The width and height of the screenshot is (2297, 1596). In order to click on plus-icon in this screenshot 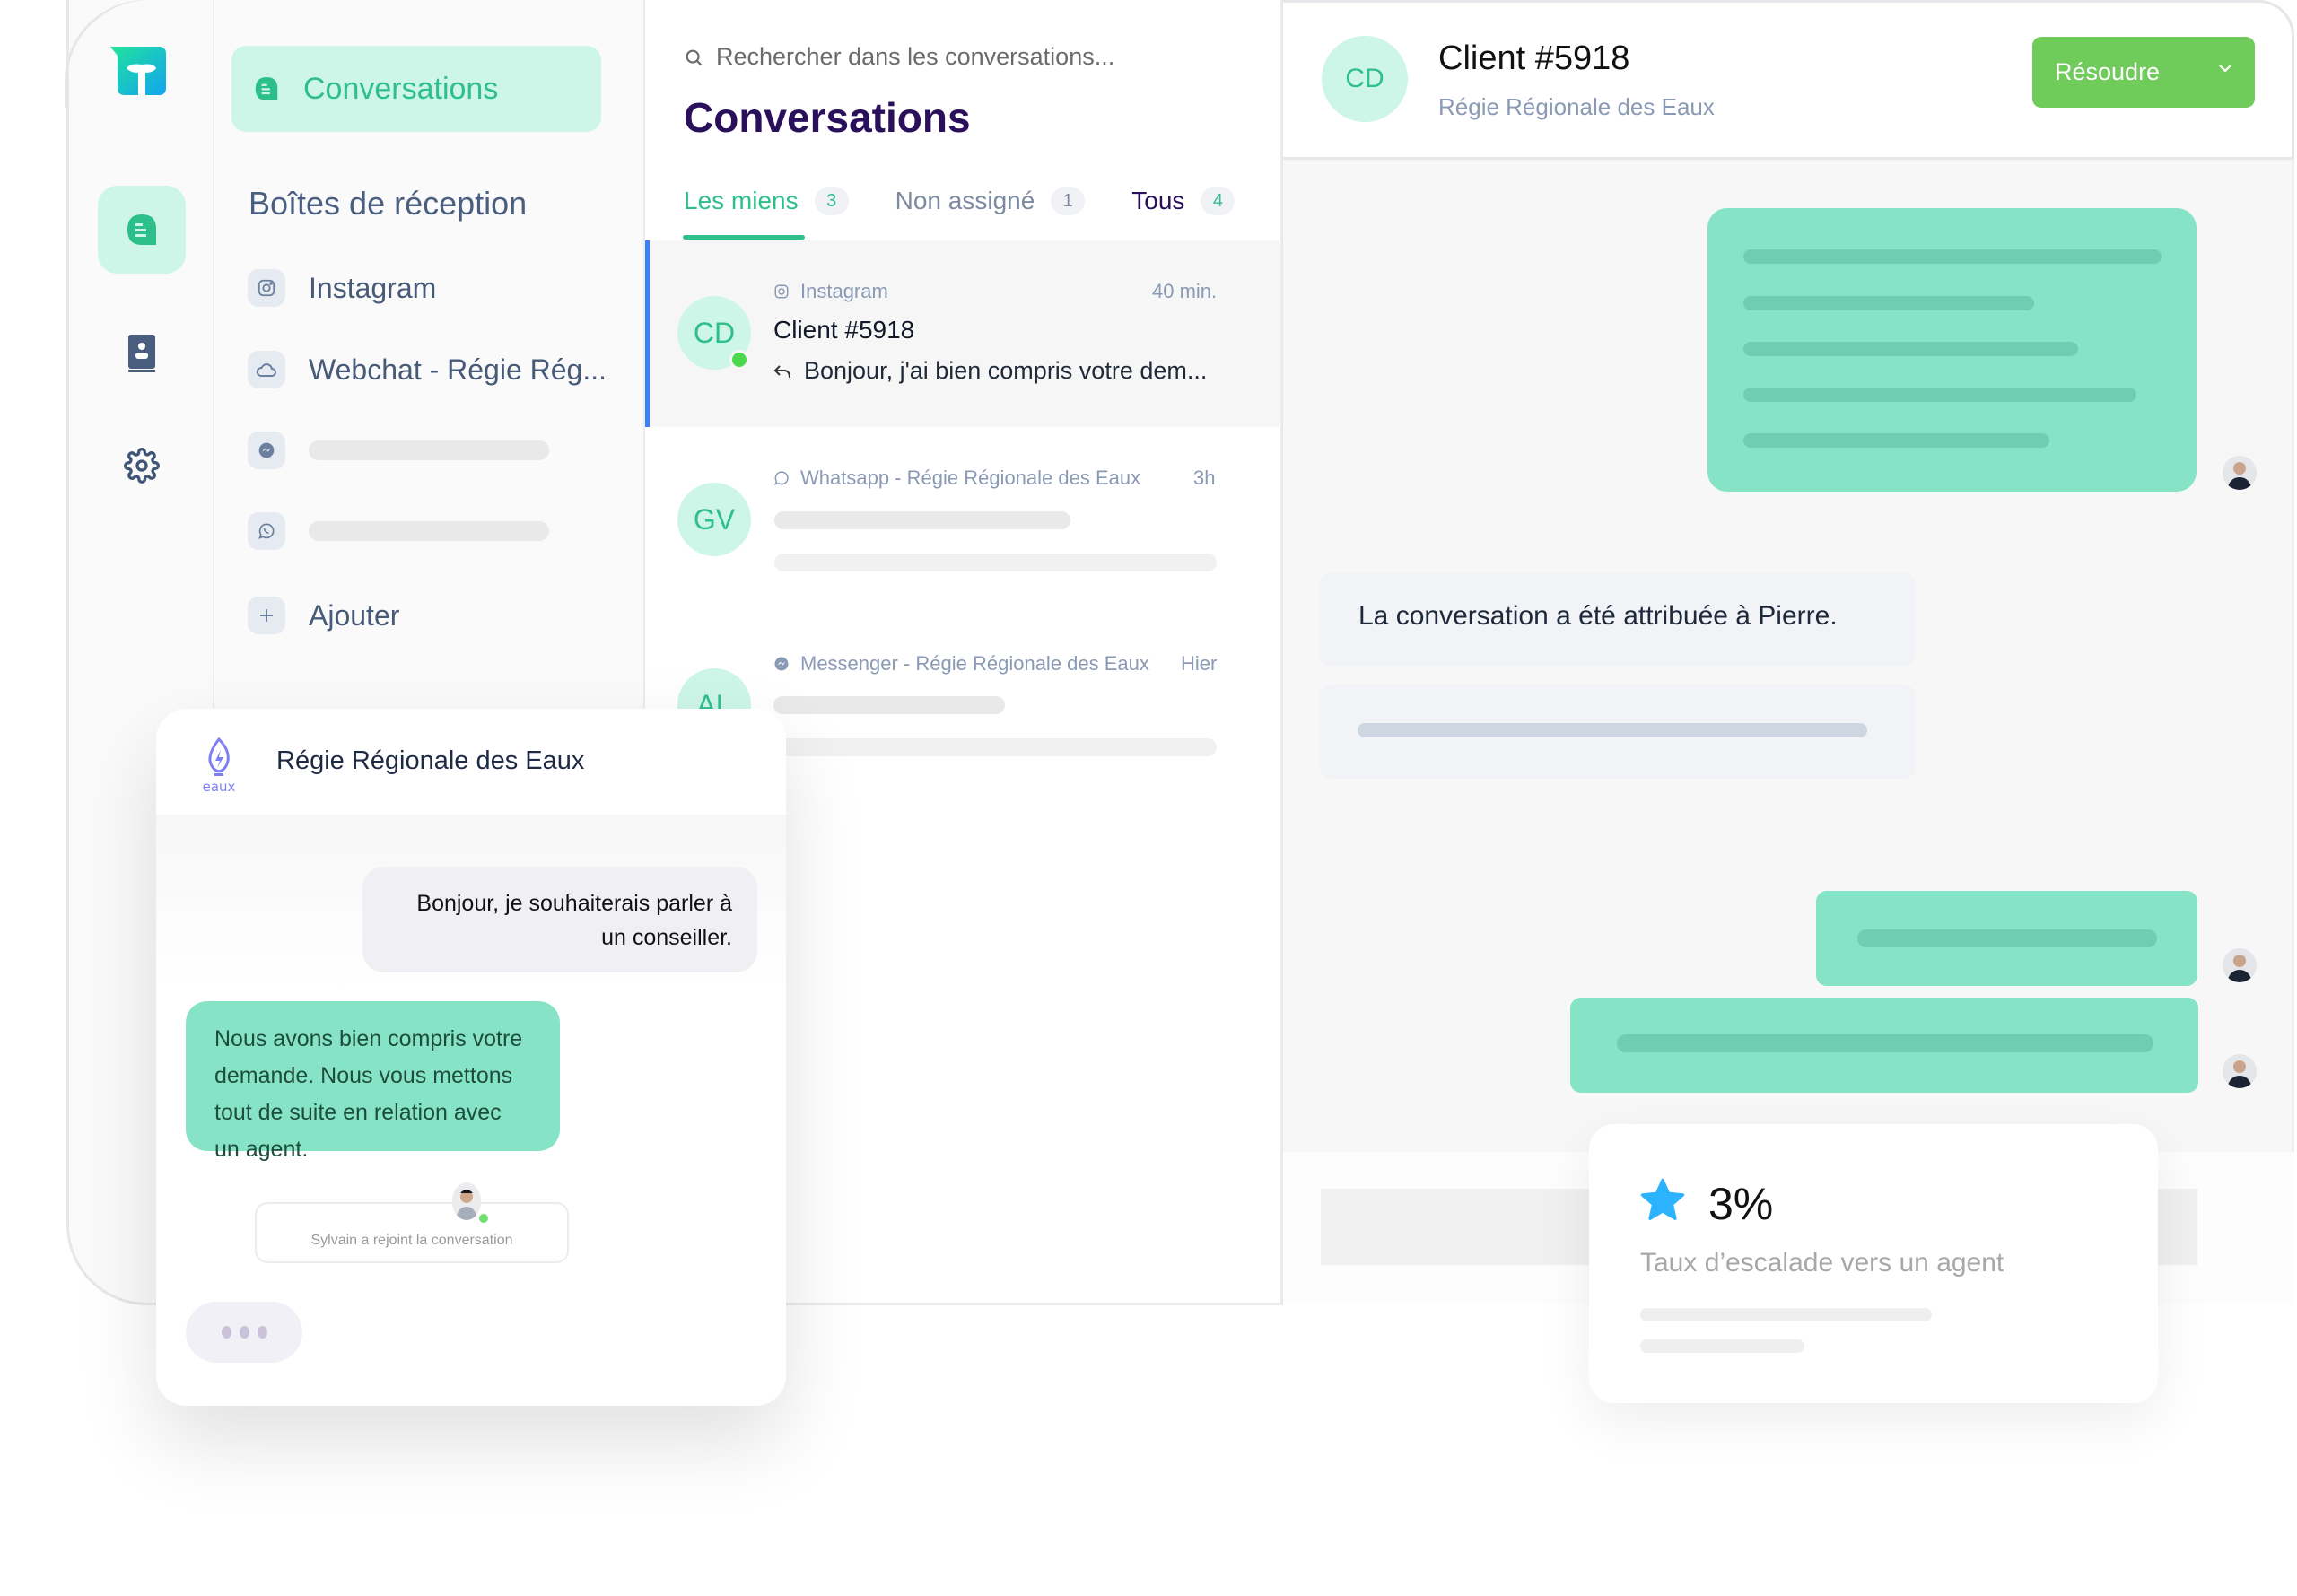, I will do `click(266, 615)`.